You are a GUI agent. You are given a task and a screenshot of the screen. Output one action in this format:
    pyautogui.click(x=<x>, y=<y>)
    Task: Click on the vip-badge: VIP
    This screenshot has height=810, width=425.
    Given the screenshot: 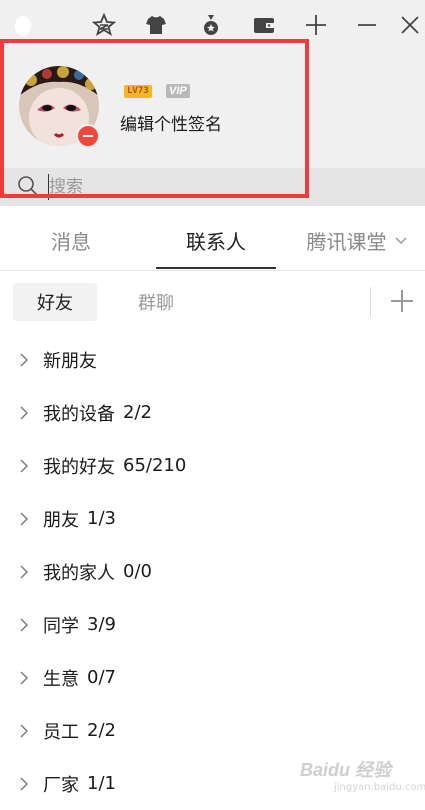 What is the action you would take?
    pyautogui.click(x=178, y=91)
    